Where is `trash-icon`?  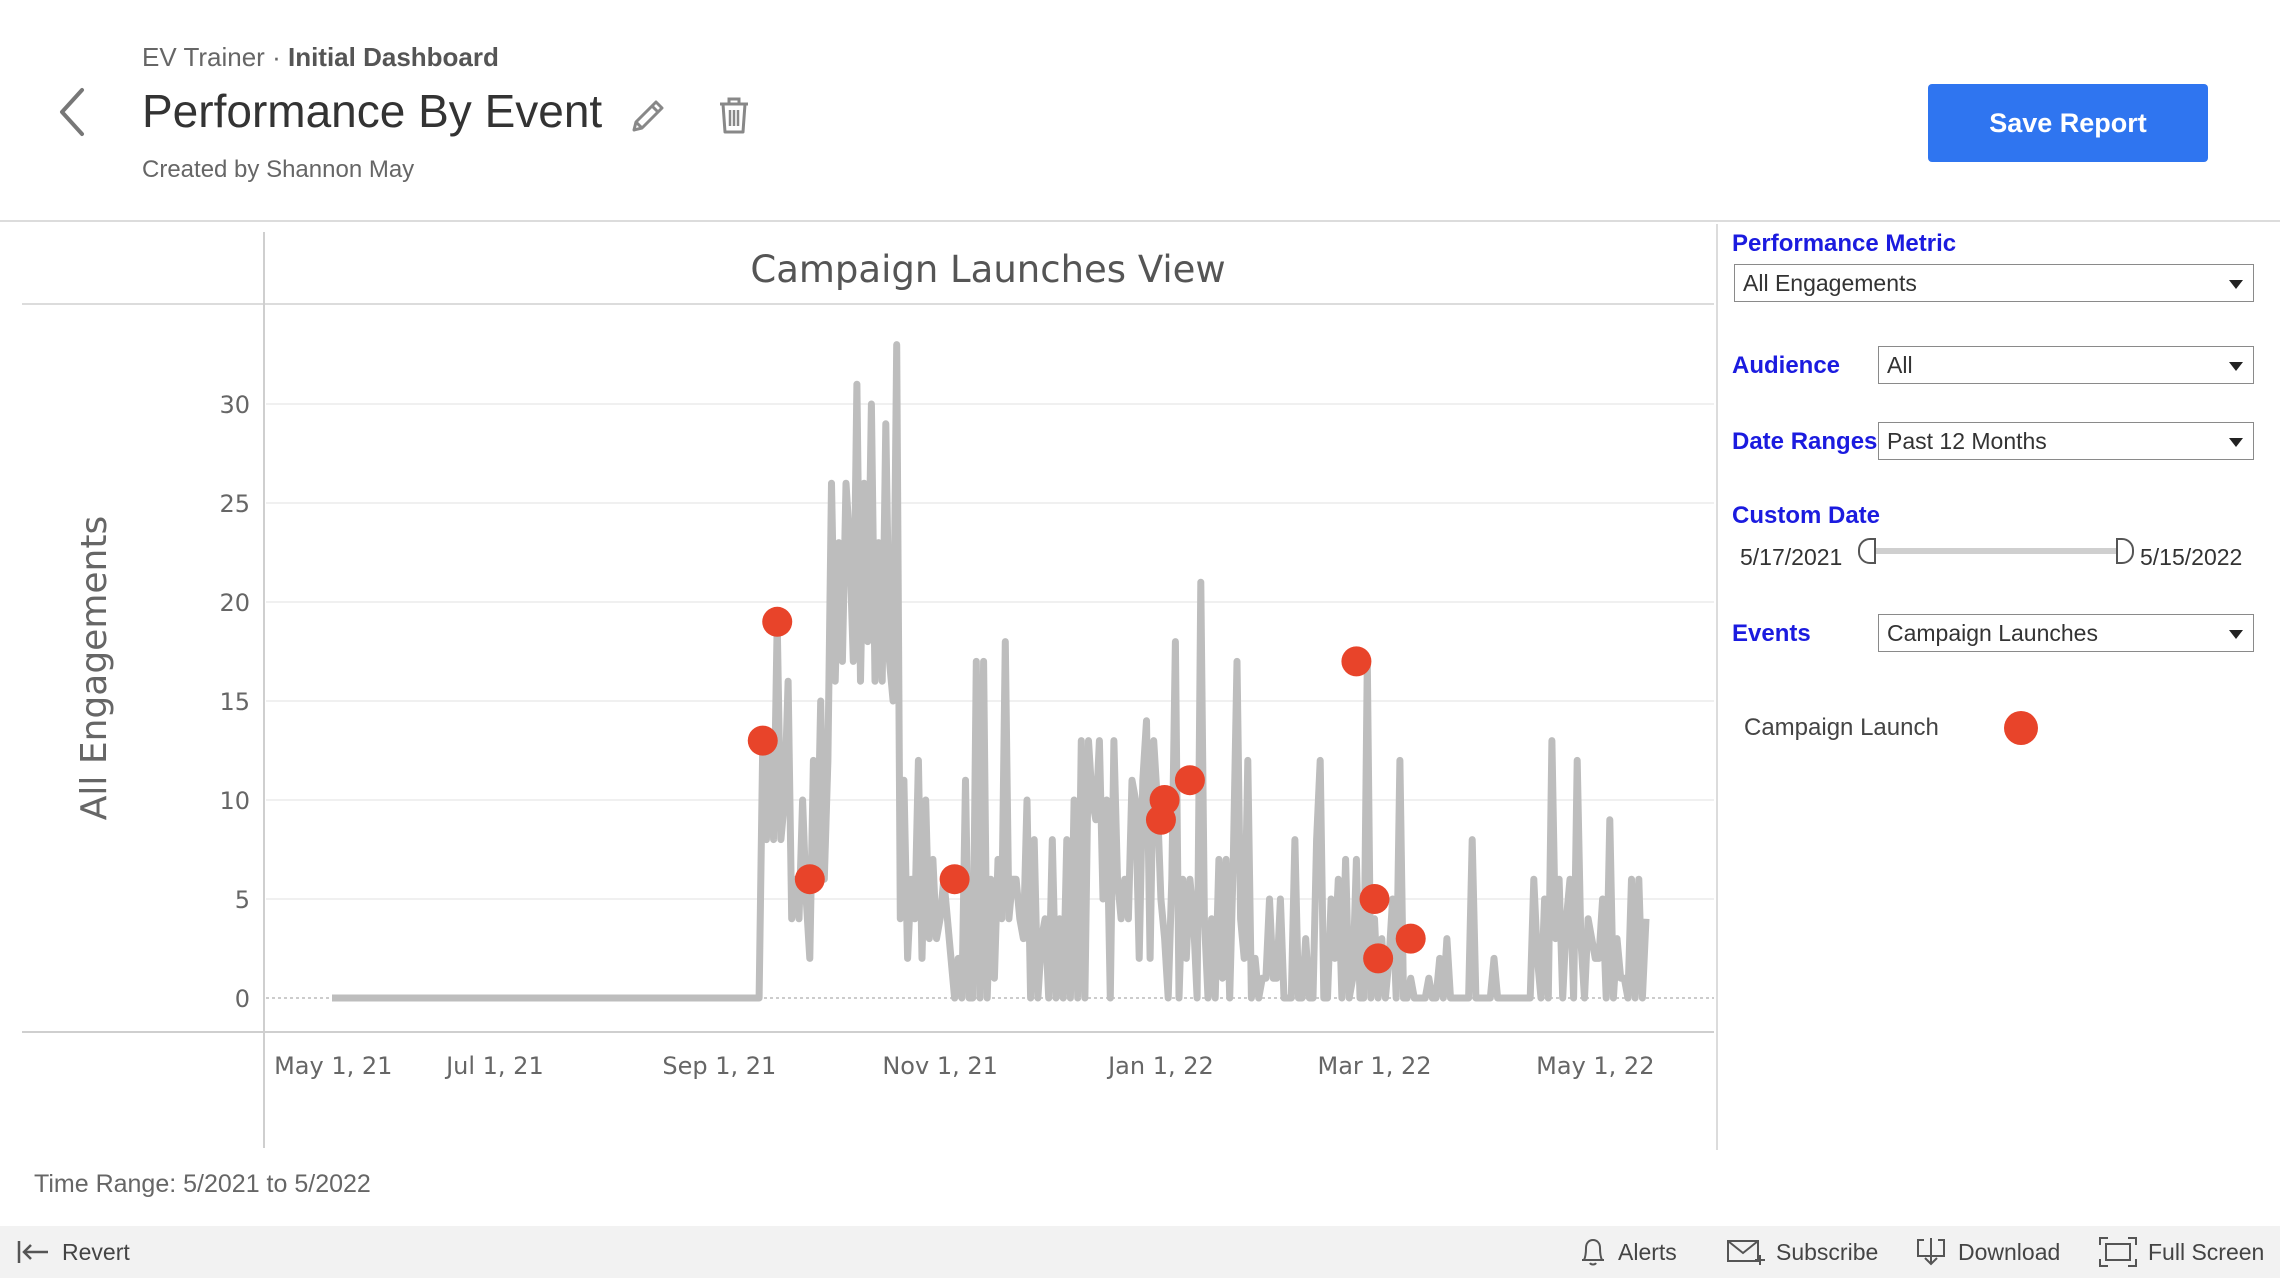 trash-icon is located at coordinates (734, 116).